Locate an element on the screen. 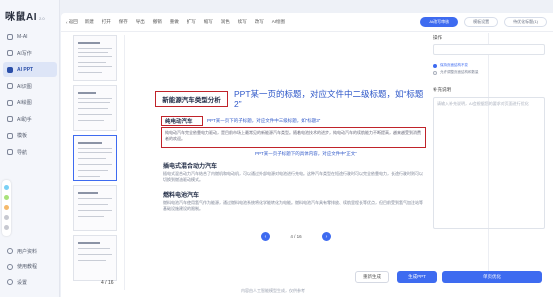  pen-icon is located at coordinates (10, 53).